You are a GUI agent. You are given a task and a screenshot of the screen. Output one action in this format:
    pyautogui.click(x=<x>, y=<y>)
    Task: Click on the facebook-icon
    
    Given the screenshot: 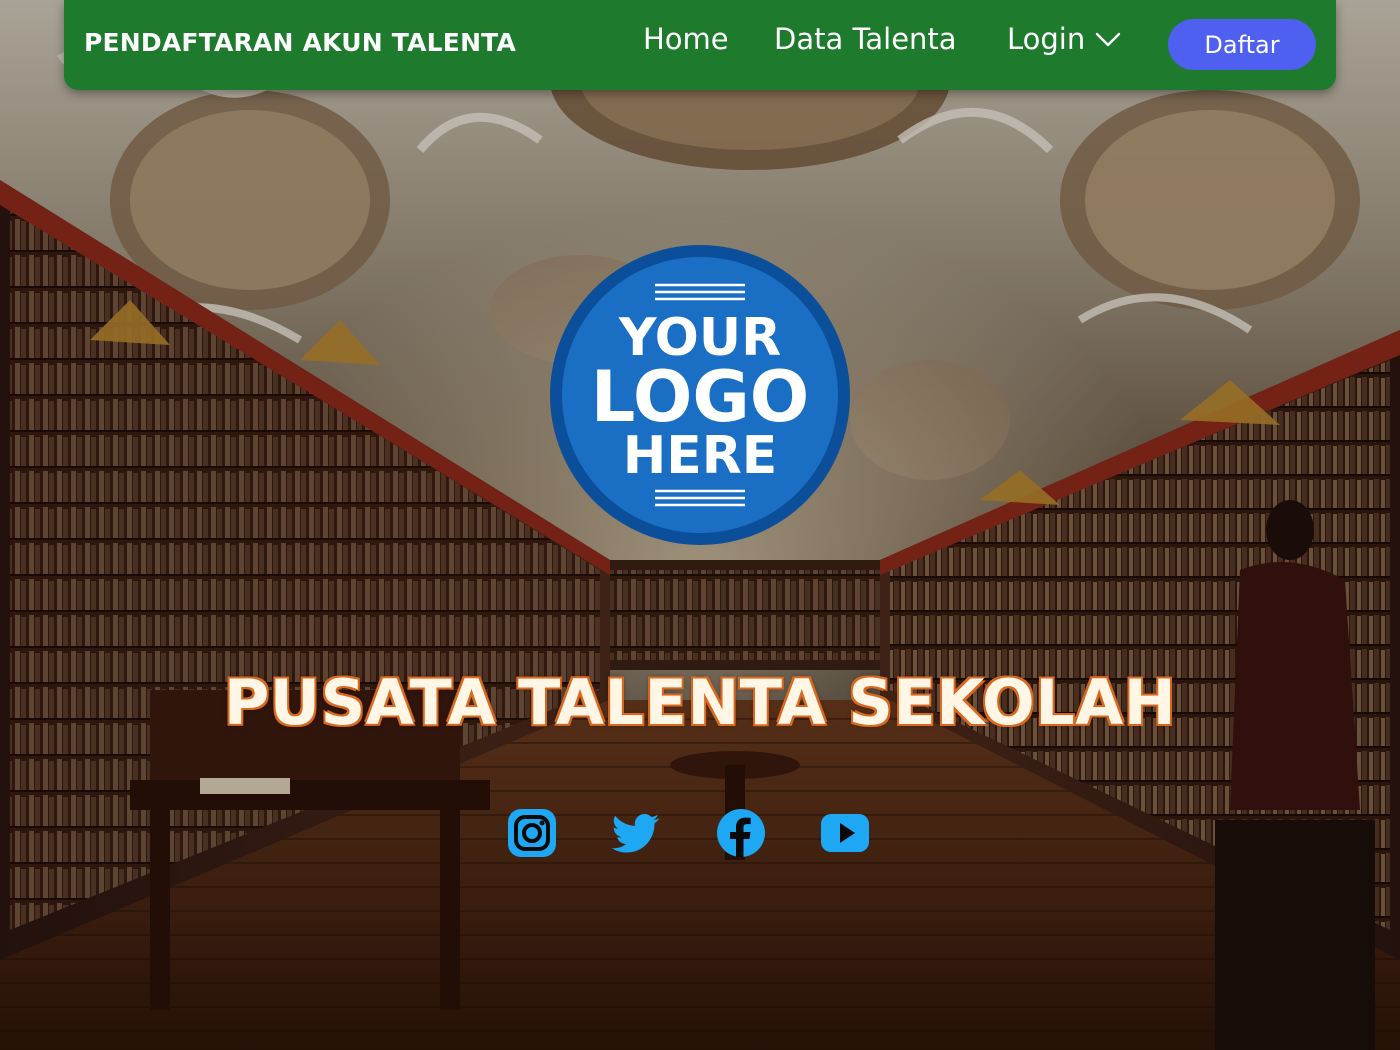 What is the action you would take?
    pyautogui.click(x=741, y=833)
    